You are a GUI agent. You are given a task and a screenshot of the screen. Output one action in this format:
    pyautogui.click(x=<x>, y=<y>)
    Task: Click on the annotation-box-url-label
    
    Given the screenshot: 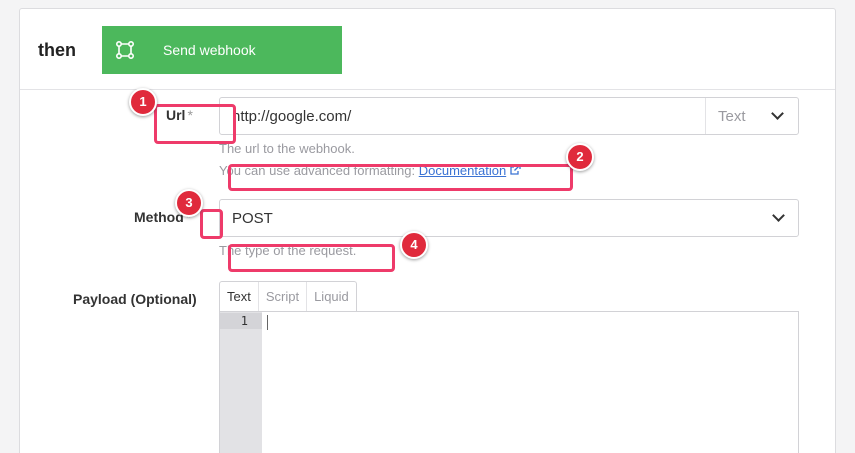 What is the action you would take?
    pyautogui.click(x=195, y=124)
    